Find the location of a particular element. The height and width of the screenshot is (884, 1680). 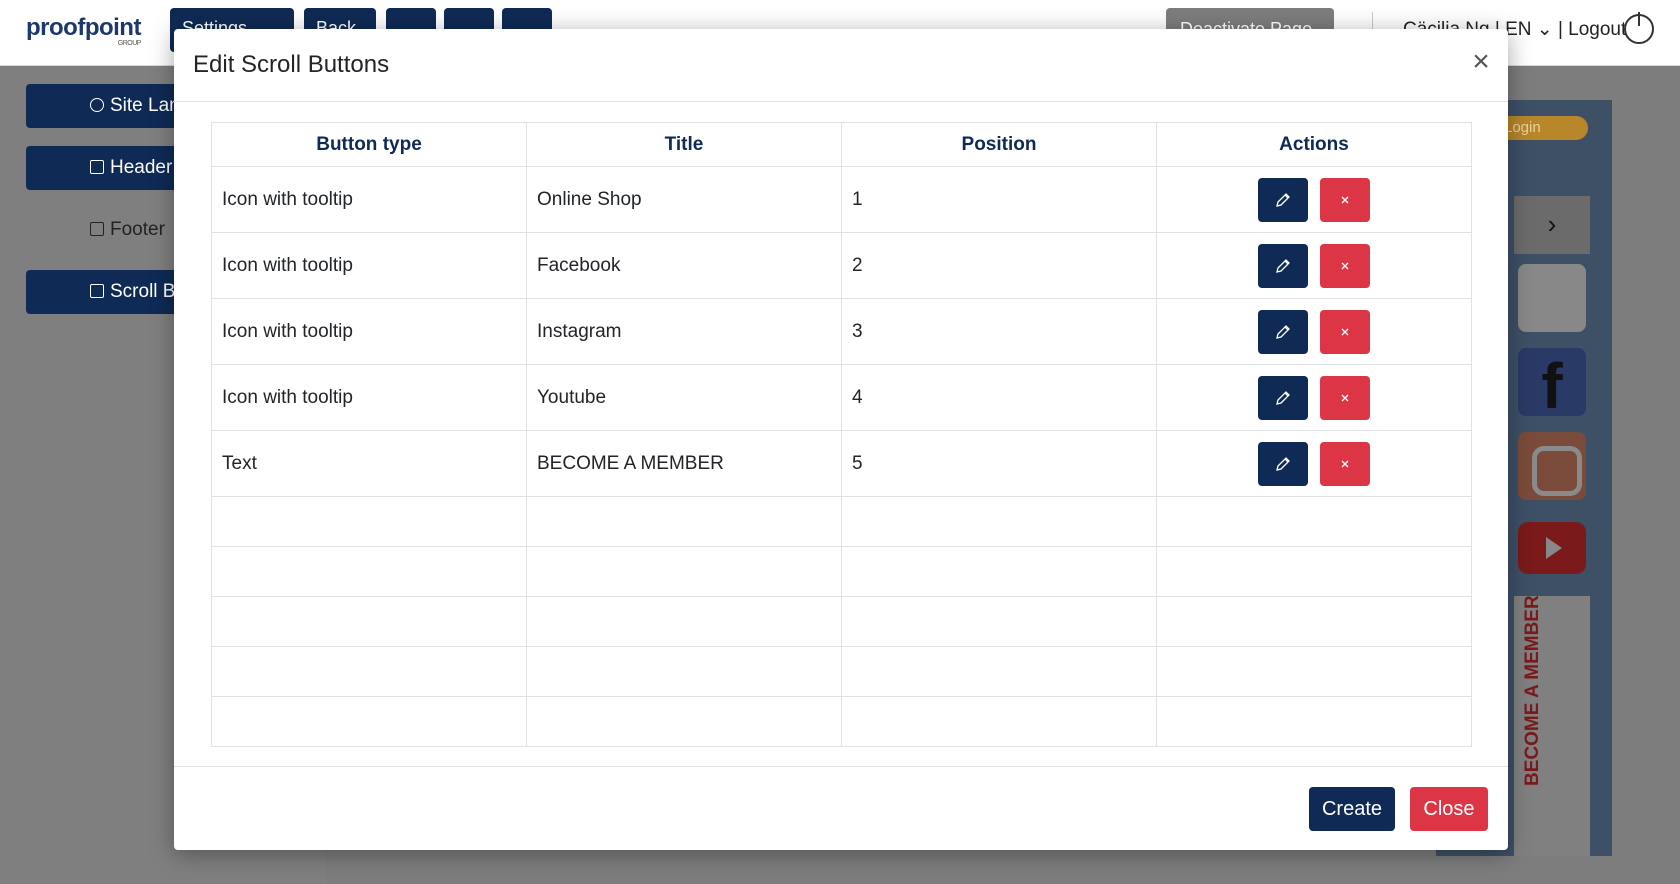

table-row: Icon with tooltip Facebook 2 is located at coordinates (841, 265).